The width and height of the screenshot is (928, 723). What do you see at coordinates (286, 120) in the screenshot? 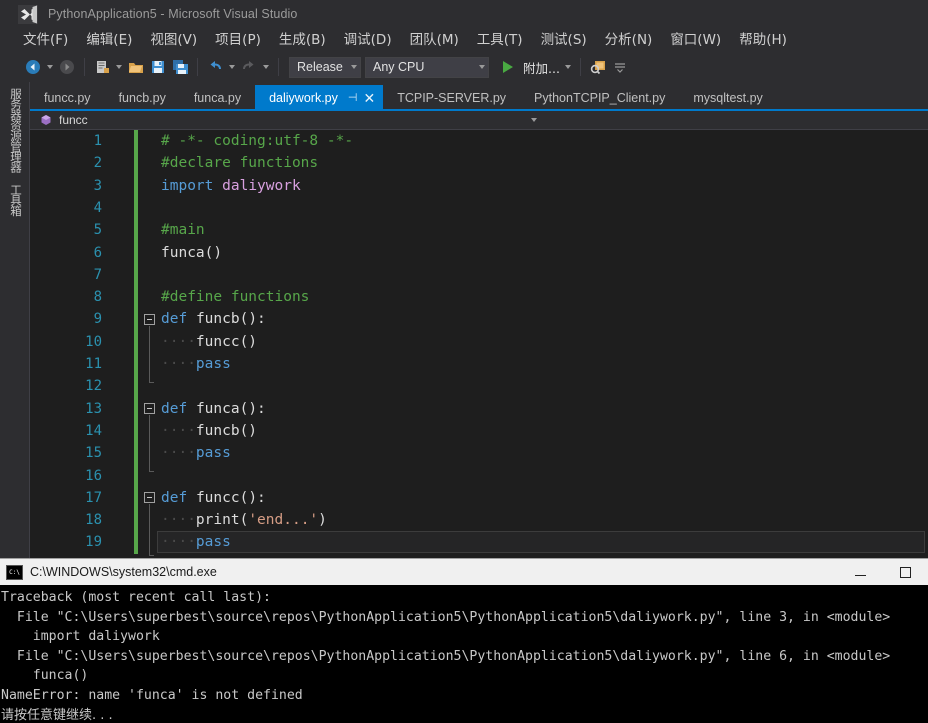
I see `member-dropdown: funcc` at bounding box center [286, 120].